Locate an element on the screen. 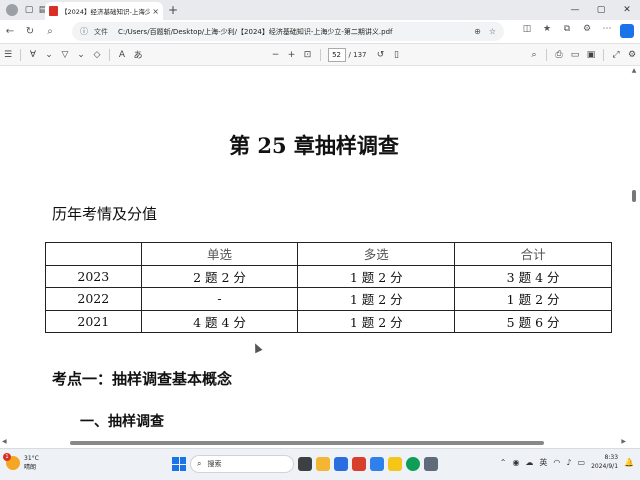 The image size is (640, 480). window-controls: — ▢ ✕ is located at coordinates (601, 10).